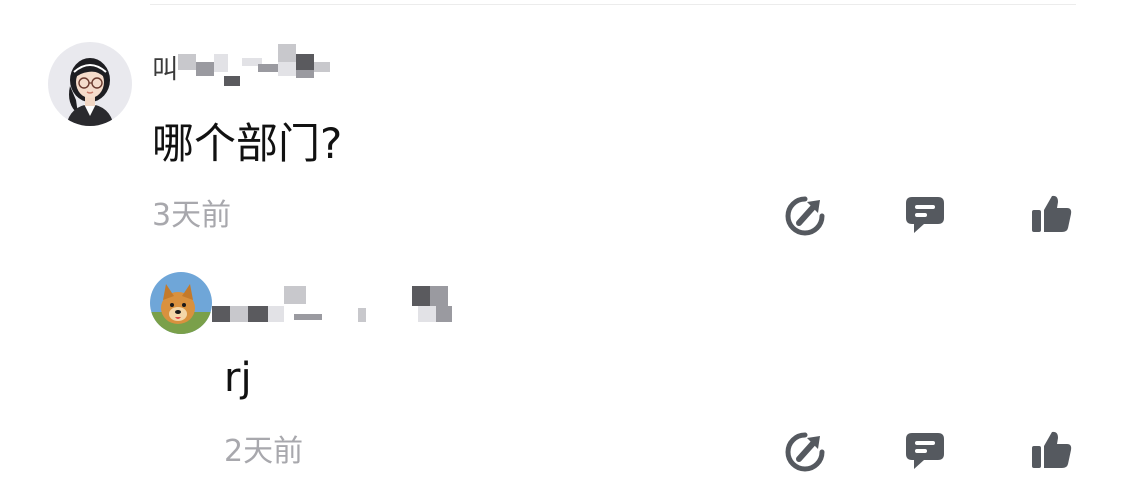 The height and width of the screenshot is (494, 1125). Describe the element at coordinates (165, 69) in the screenshot. I see `username-visible-fragment: 叫` at that location.